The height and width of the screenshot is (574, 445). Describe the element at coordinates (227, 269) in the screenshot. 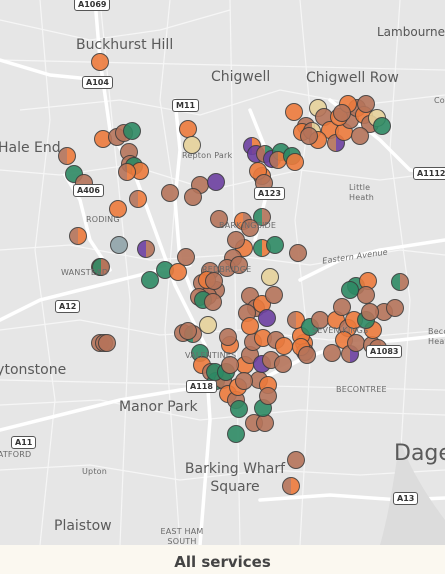

I see `place-label-redbridge: REDBRIDGE` at that location.